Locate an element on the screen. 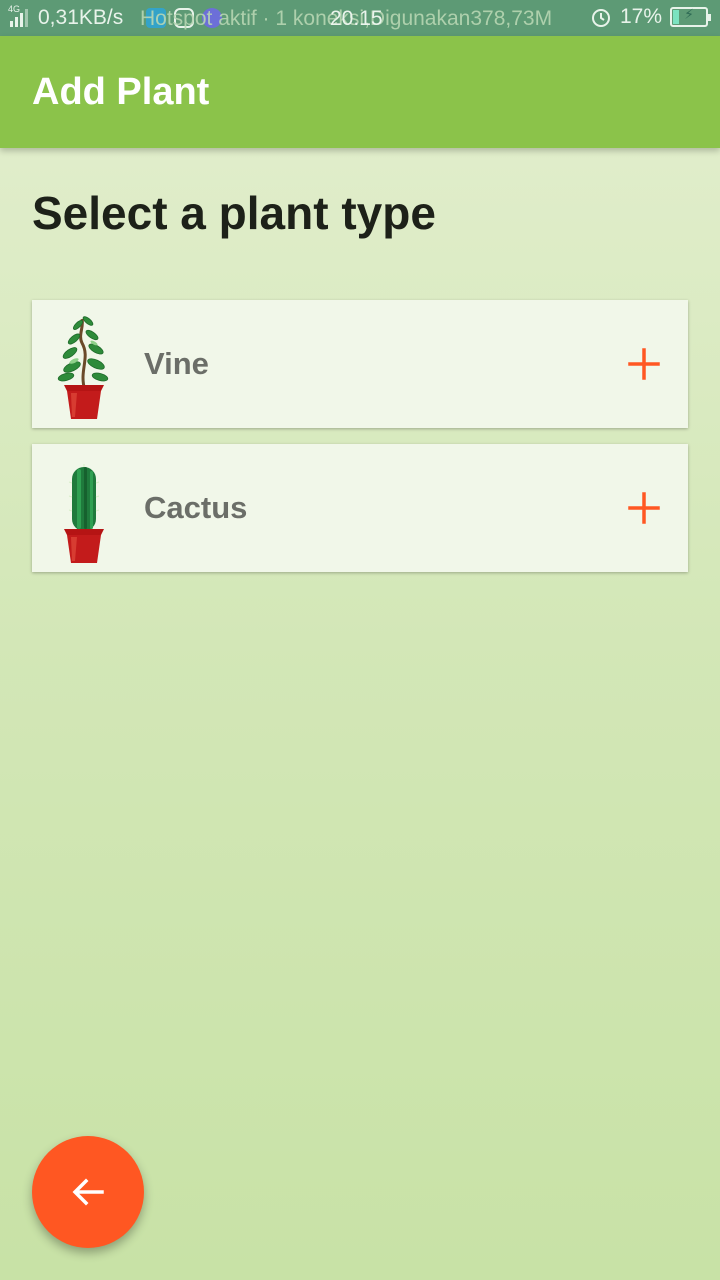 This screenshot has width=720, height=1280. charging-bolt-icon: ⚡ is located at coordinates (689, 14).